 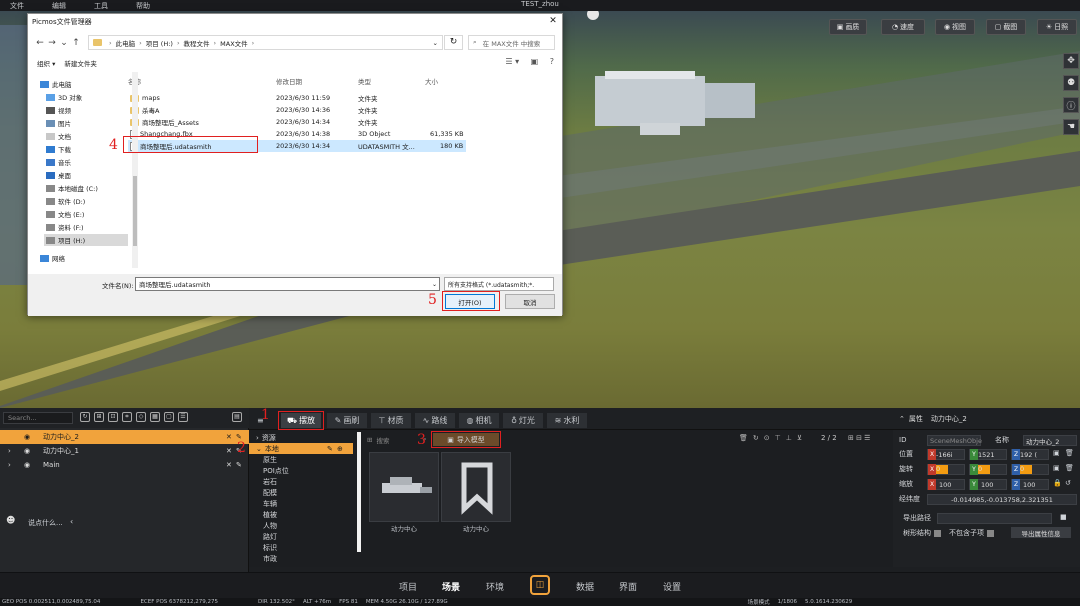 I want to click on speed-button: ◔ 速度, so click(x=903, y=27).